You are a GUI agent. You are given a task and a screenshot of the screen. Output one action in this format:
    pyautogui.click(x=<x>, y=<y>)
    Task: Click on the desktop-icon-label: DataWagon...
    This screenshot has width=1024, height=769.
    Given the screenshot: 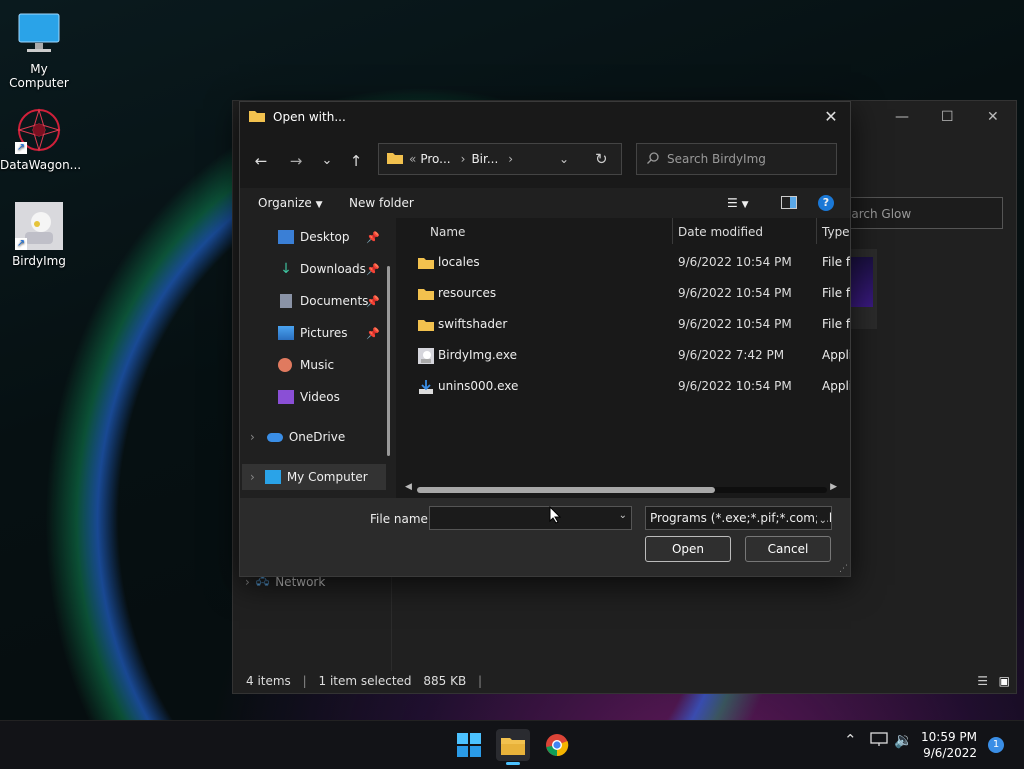 What is the action you would take?
    pyautogui.click(x=41, y=165)
    